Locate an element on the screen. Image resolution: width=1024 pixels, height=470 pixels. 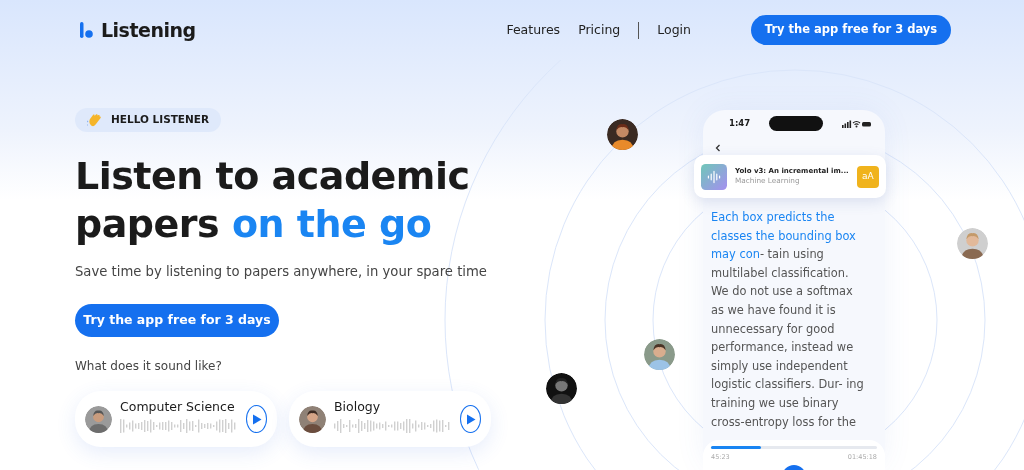
audio-sample-card: Biology is located at coordinates (390, 419).